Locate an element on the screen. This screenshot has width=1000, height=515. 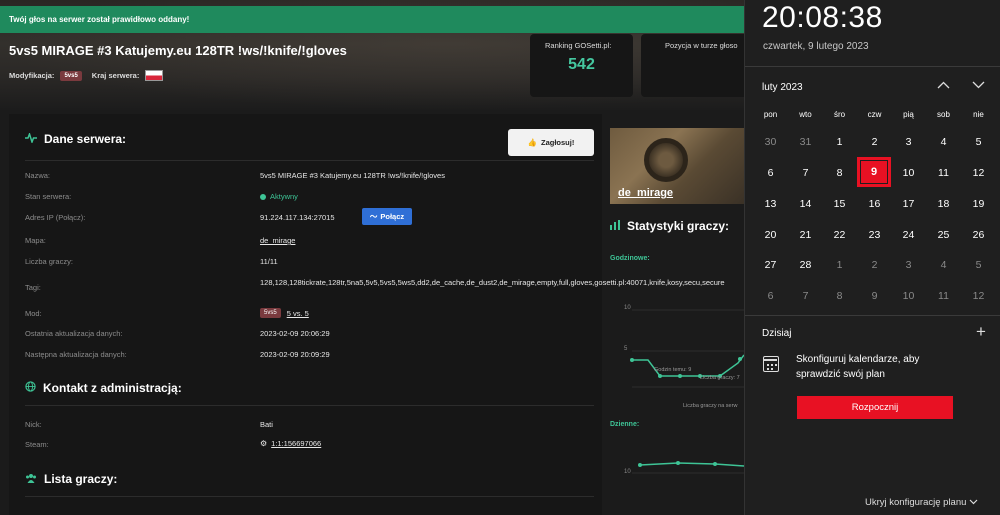
calendar-day: 31 is located at coordinates (805, 142).